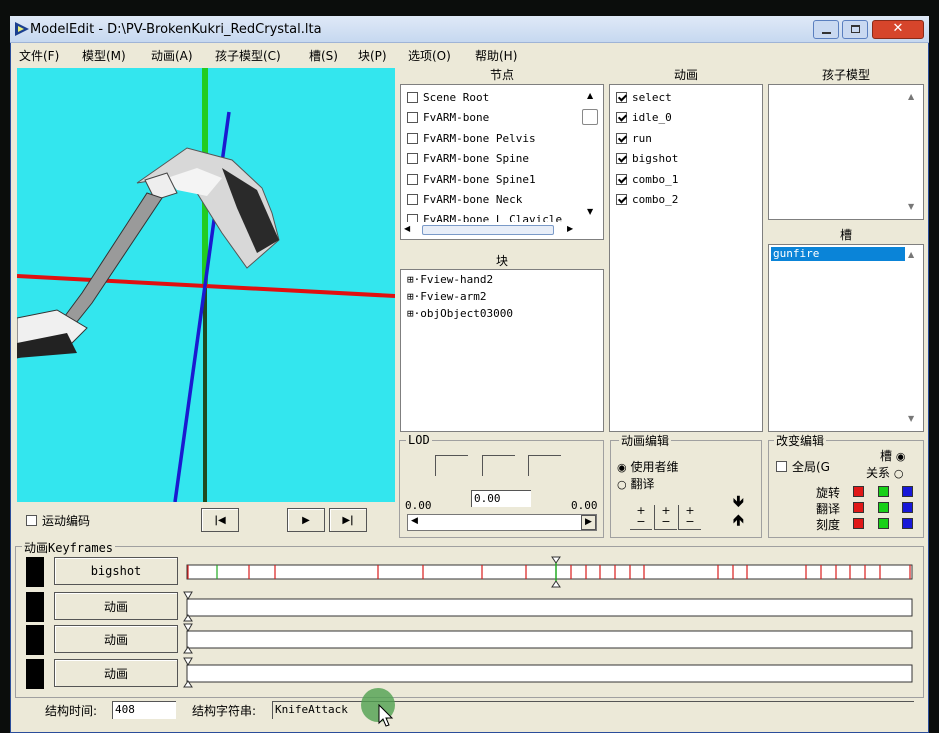 The height and width of the screenshot is (733, 939). Describe the element at coordinates (590, 117) in the screenshot. I see `nodes-scroll-box` at that location.